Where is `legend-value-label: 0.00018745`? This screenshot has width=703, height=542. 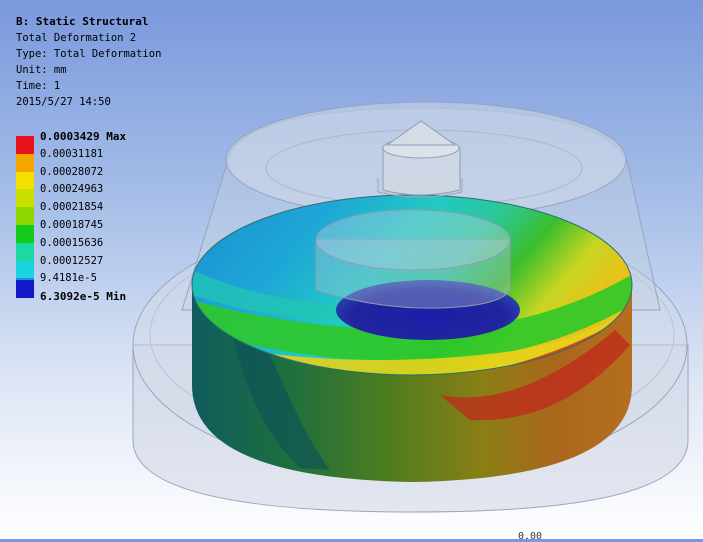
legend-value-label: 0.00018745 is located at coordinates (72, 224).